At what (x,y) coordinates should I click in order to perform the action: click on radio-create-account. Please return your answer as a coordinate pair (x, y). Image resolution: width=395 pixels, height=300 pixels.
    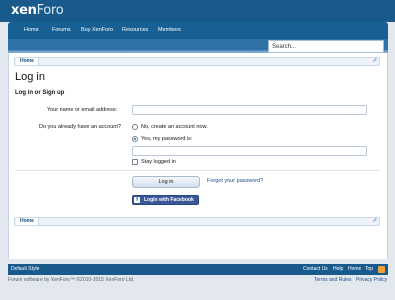
    Looking at the image, I should click on (135, 127).